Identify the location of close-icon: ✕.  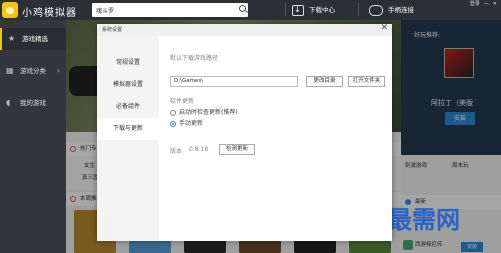
(384, 28).